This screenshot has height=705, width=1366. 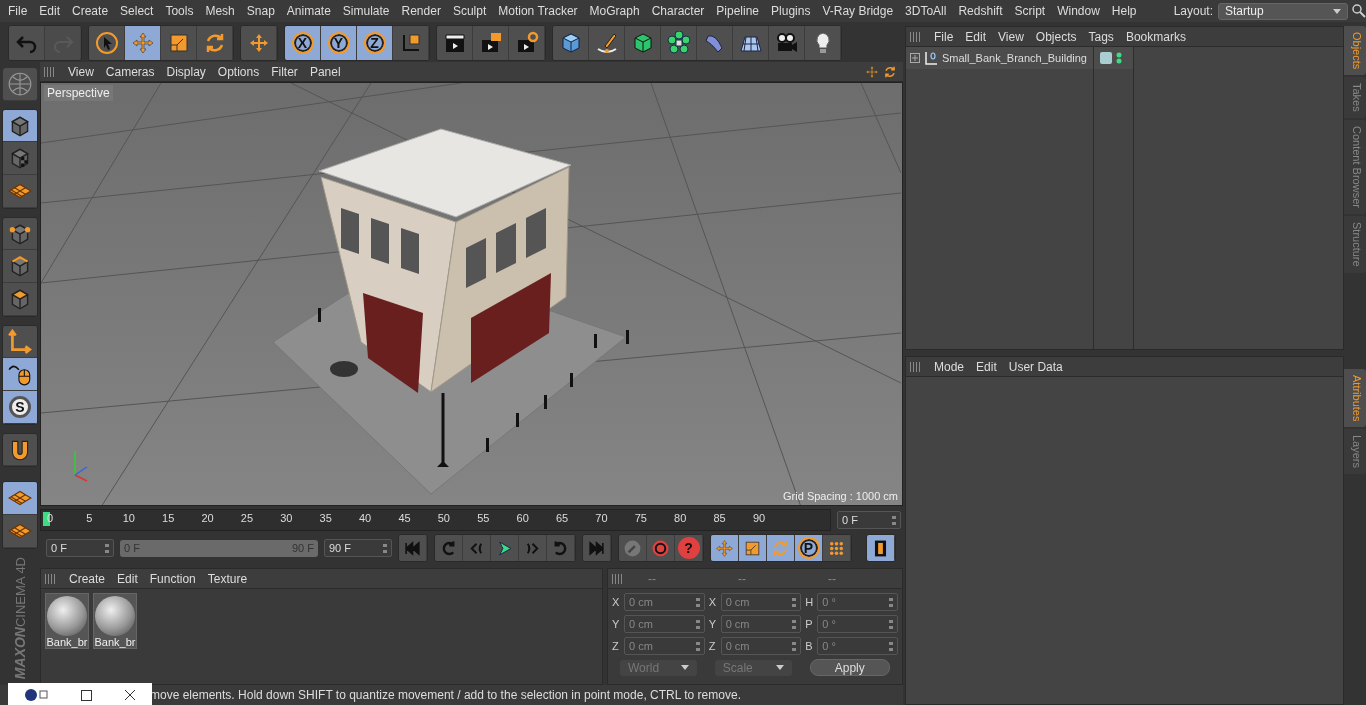 What do you see at coordinates (325, 71) in the screenshot?
I see `menu-item: Panel` at bounding box center [325, 71].